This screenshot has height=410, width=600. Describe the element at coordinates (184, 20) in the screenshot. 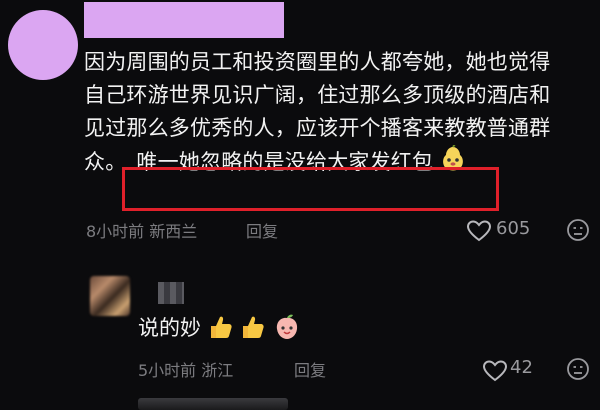

I see `username-redacted` at that location.